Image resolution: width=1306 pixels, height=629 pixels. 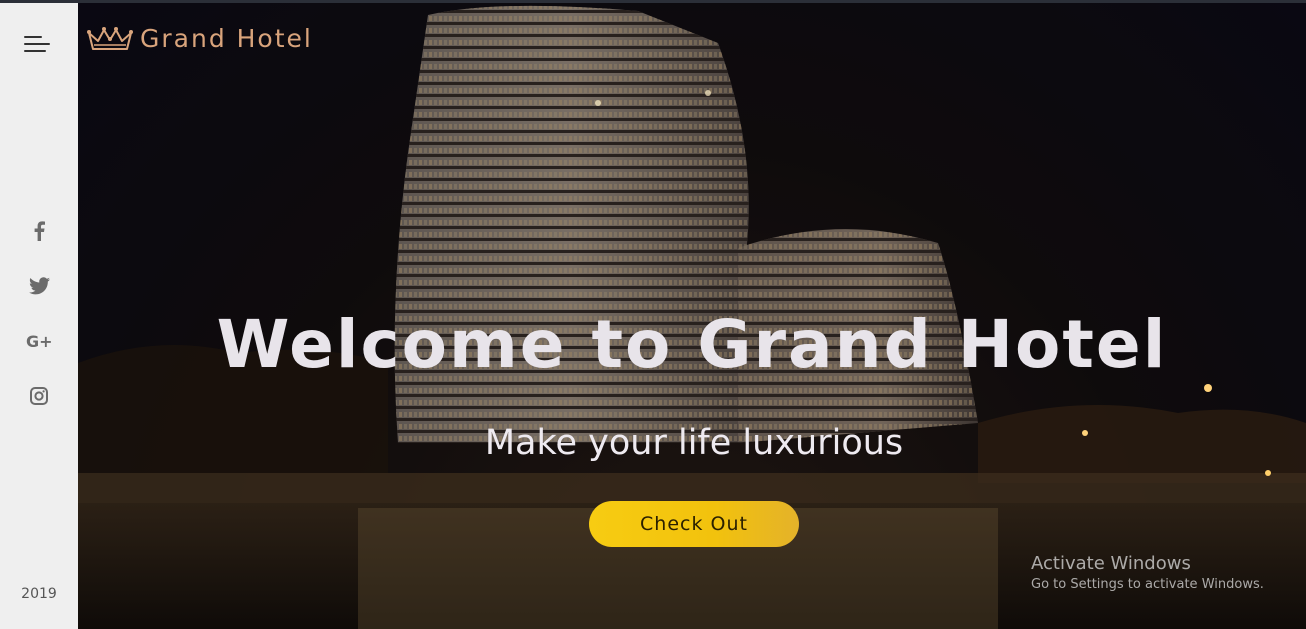 I want to click on svg-text: G+, so click(x=39, y=341).